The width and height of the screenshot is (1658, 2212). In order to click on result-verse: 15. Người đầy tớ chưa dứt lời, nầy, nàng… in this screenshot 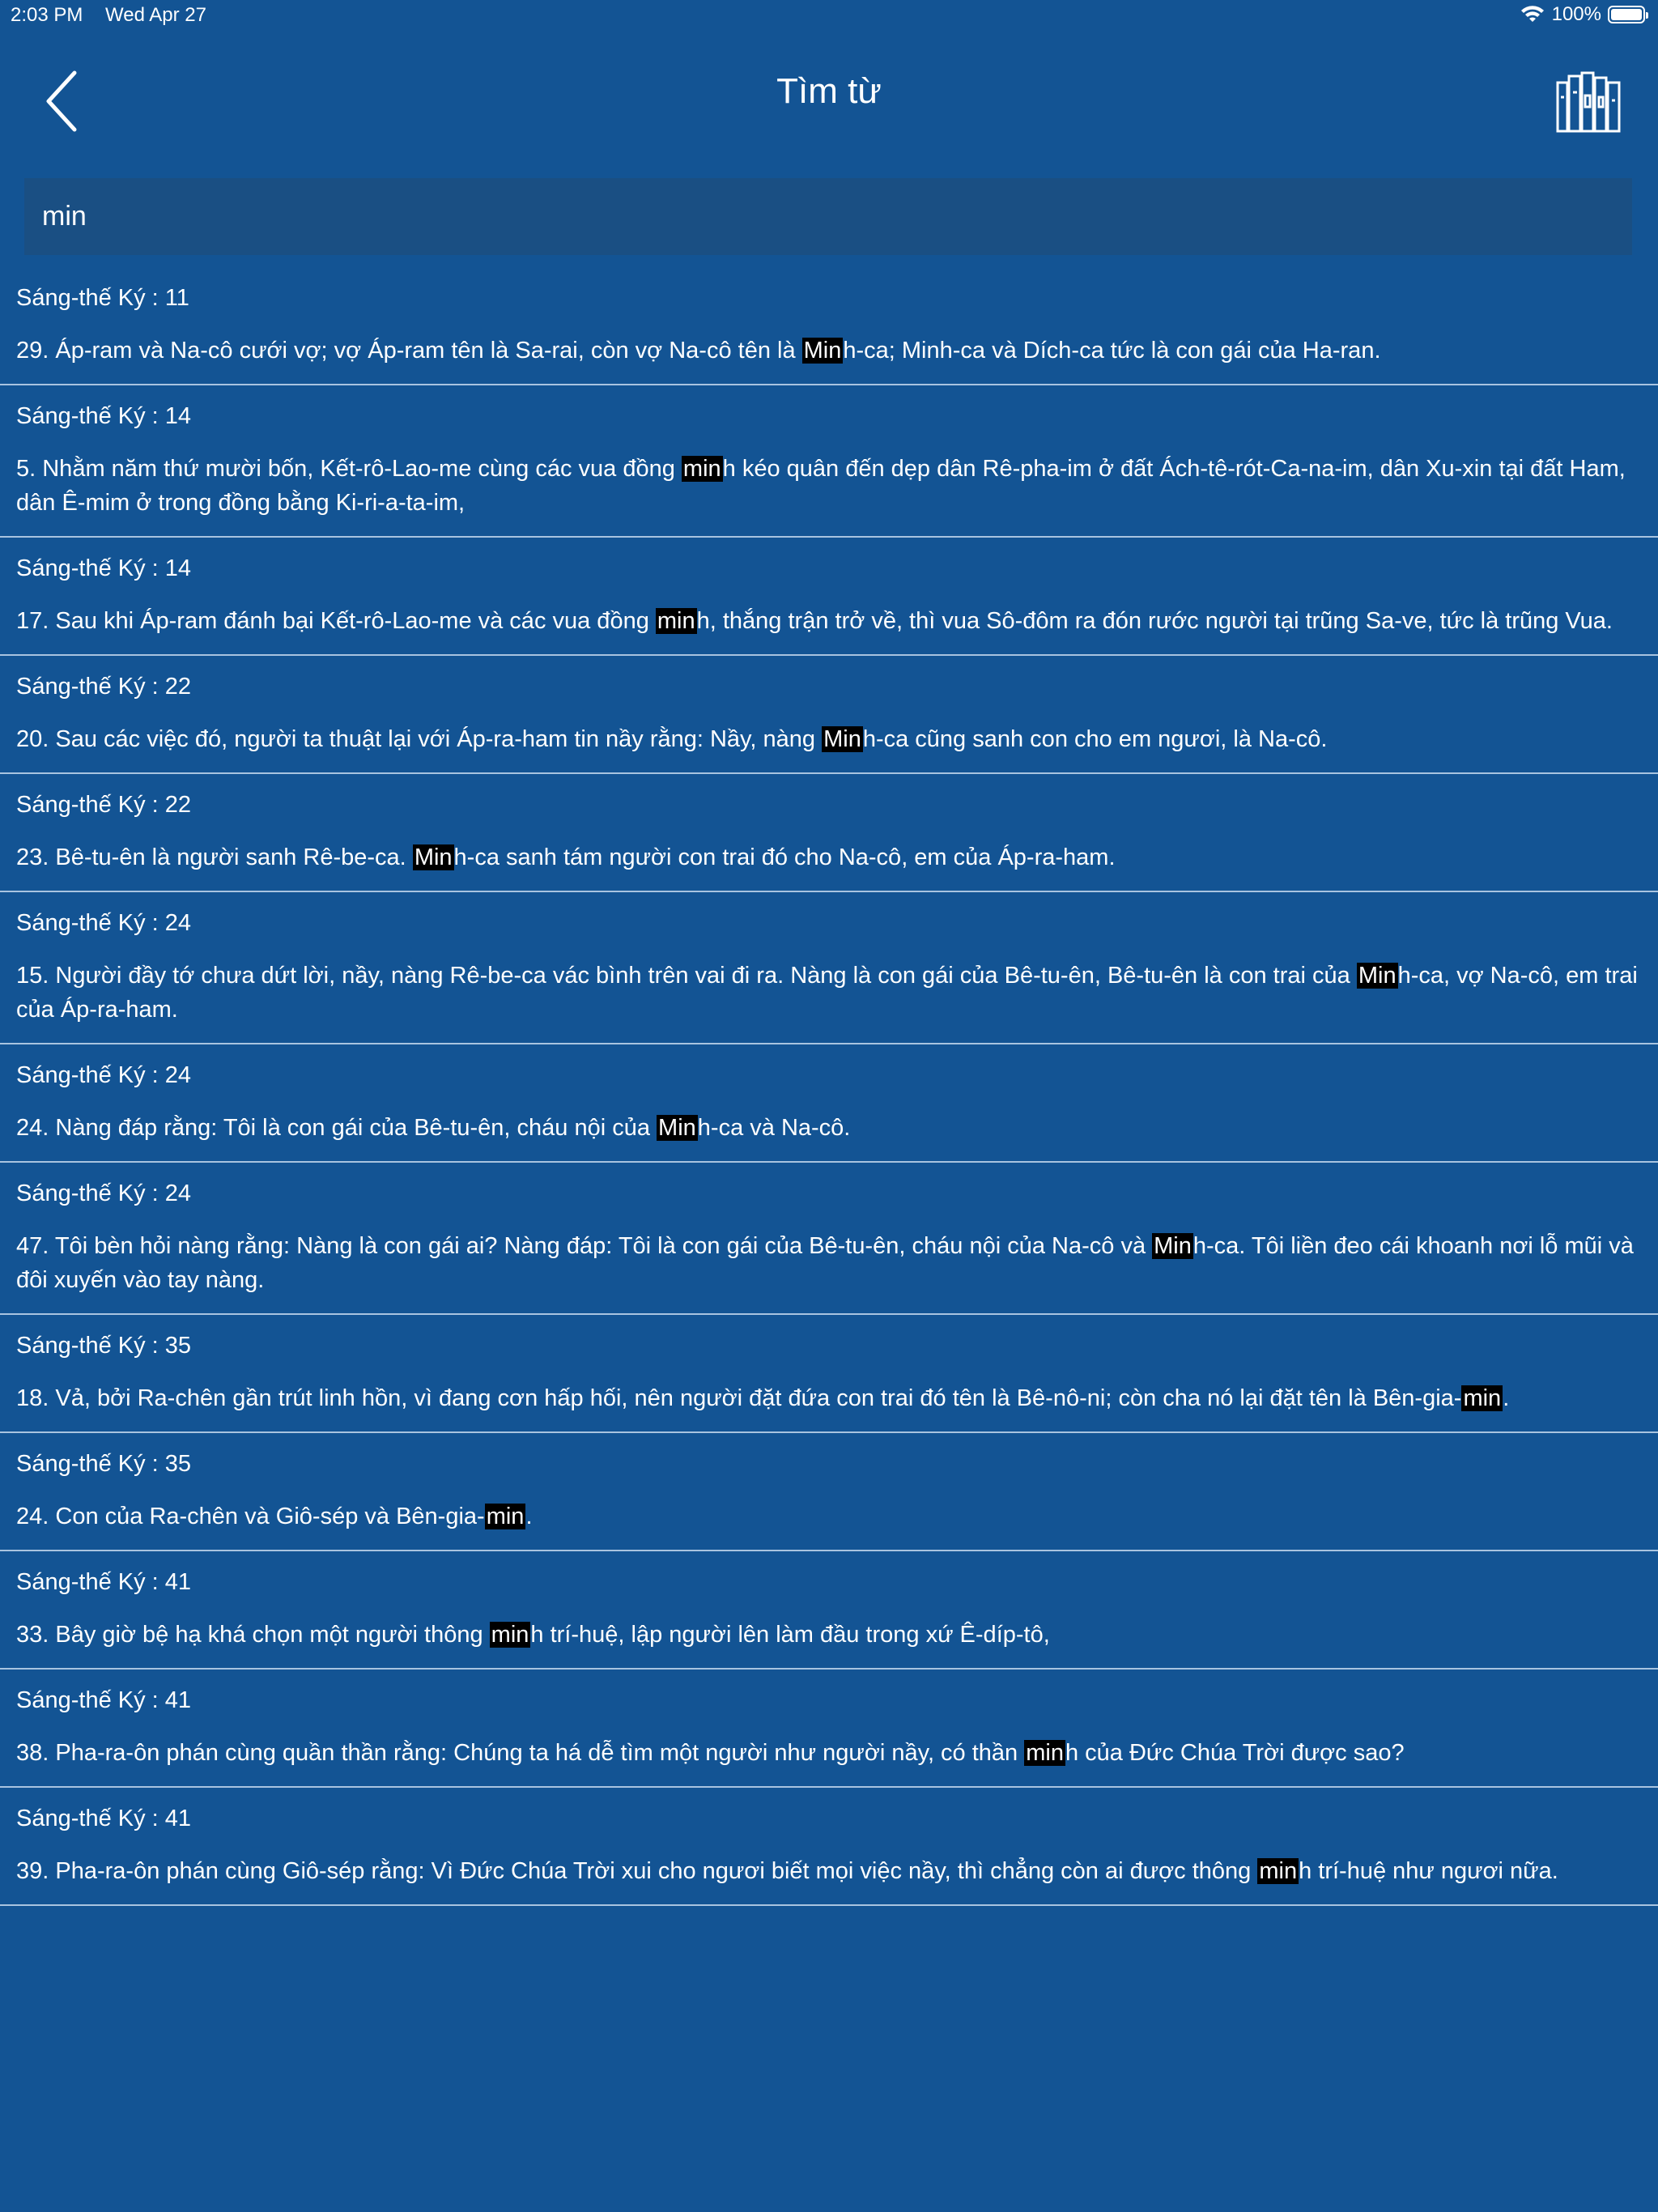, I will do `click(829, 993)`.